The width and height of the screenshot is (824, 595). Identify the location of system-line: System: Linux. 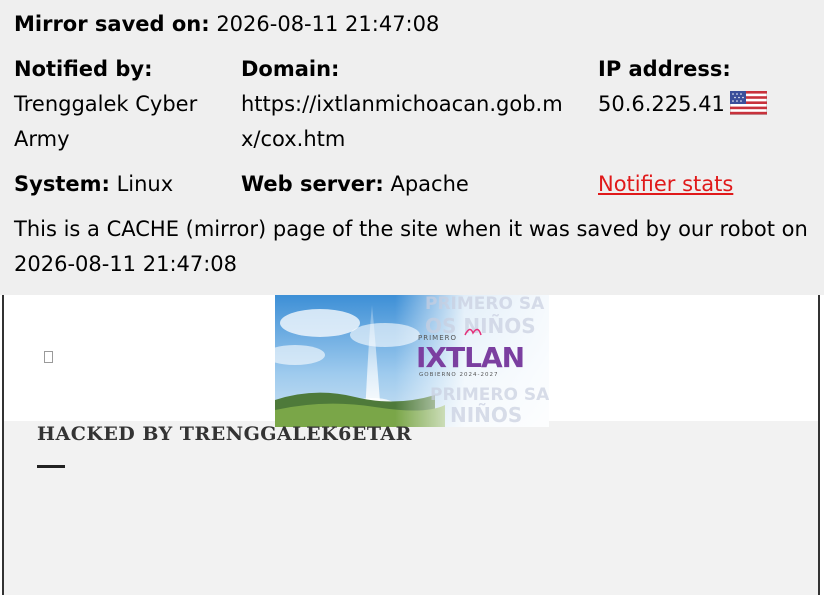
(93, 184).